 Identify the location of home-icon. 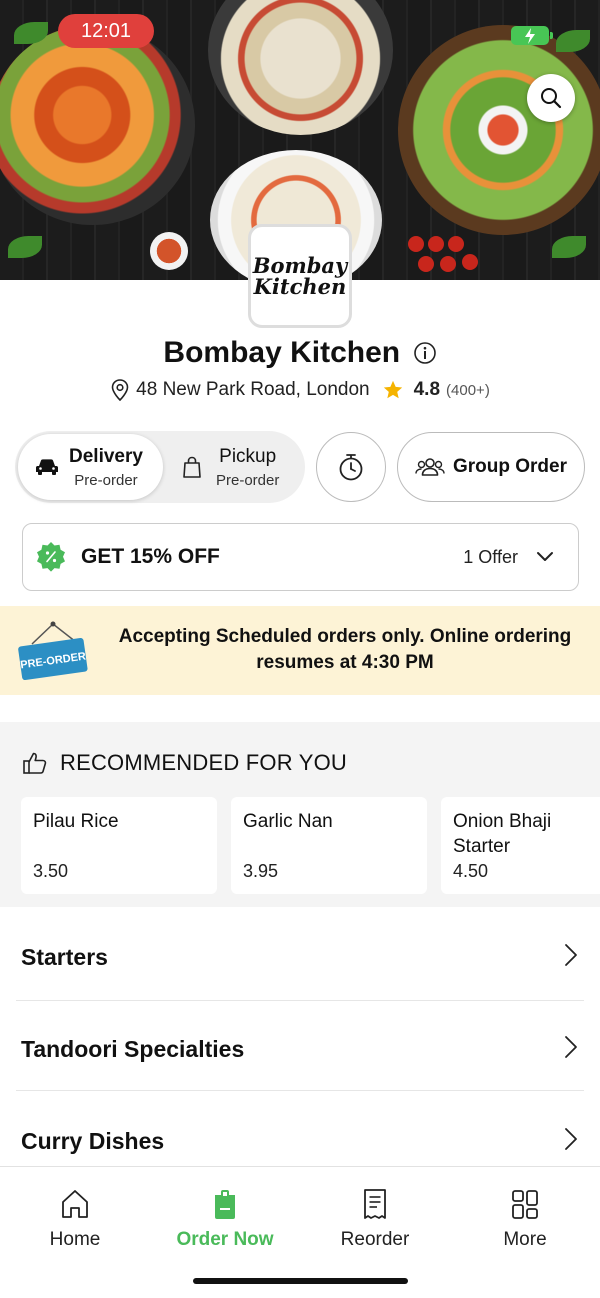
(75, 1204).